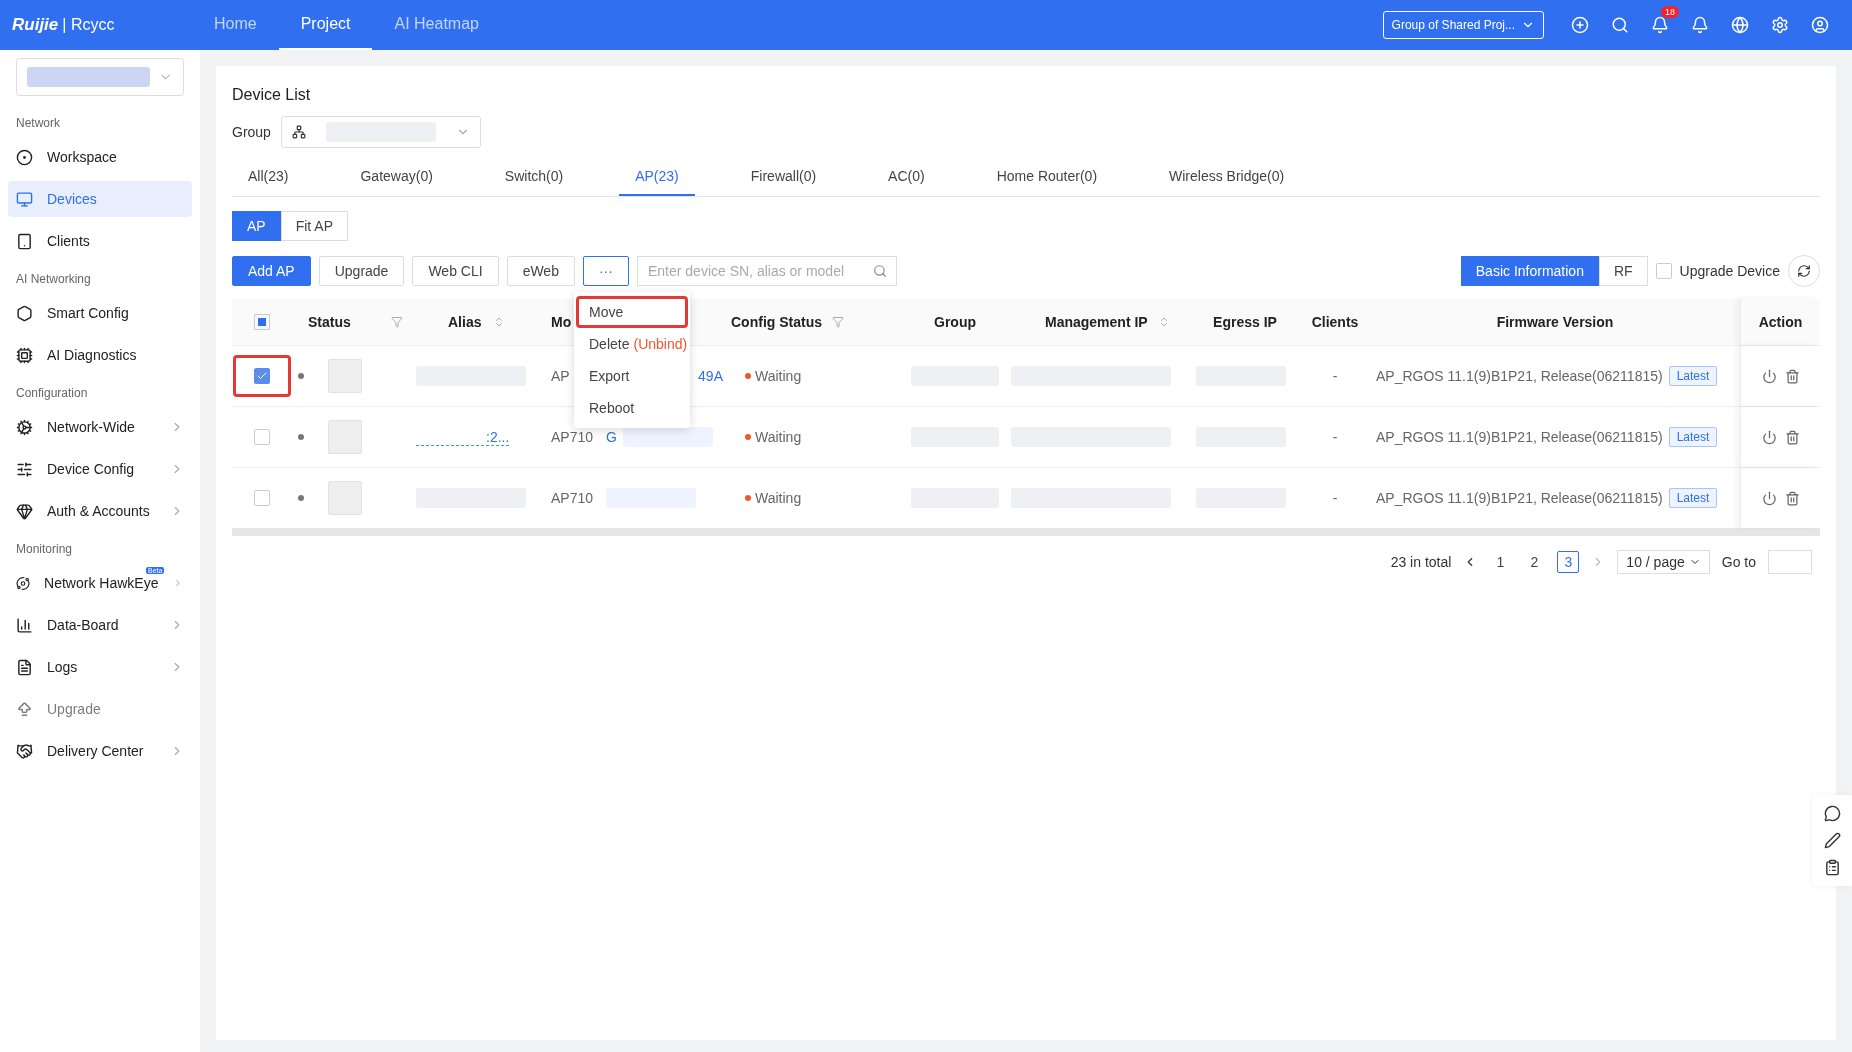 The height and width of the screenshot is (1052, 1852). I want to click on section-title: Configuration, so click(52, 393).